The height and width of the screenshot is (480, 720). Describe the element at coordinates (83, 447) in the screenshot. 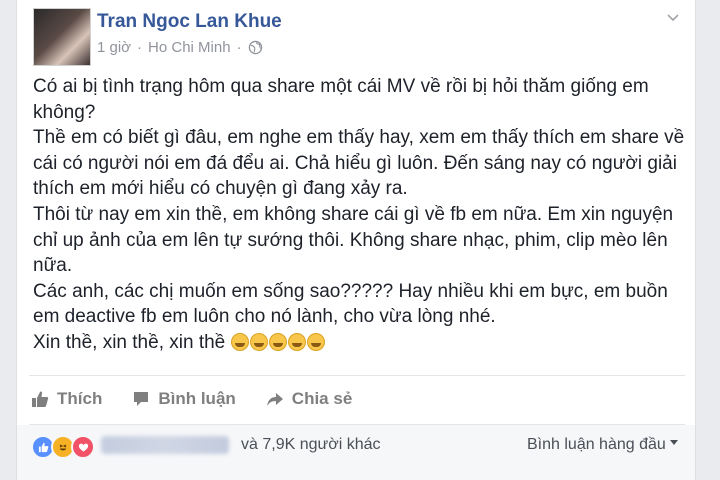

I see `love-reaction-icon` at that location.